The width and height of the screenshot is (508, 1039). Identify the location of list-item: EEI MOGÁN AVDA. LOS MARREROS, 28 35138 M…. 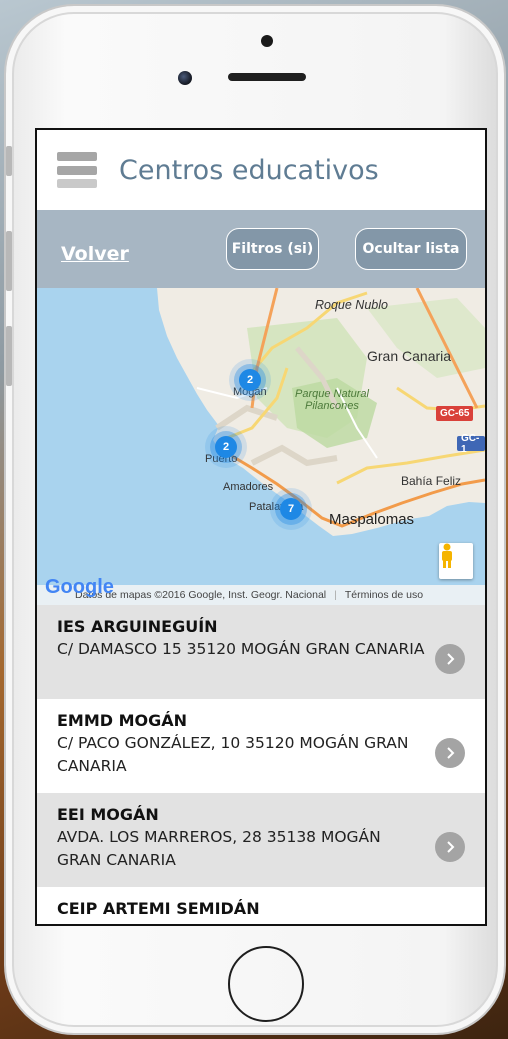
(261, 840).